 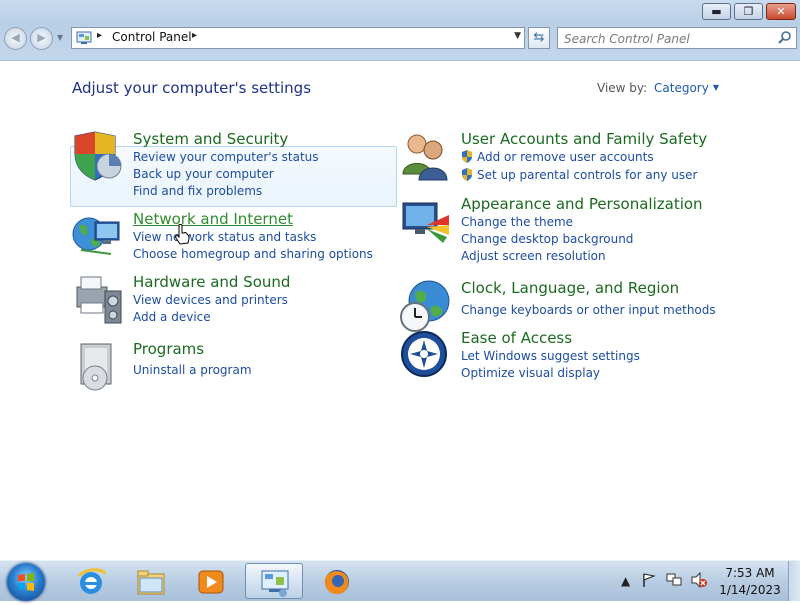 What do you see at coordinates (516, 338) in the screenshot?
I see `category-title: Ease of Access` at bounding box center [516, 338].